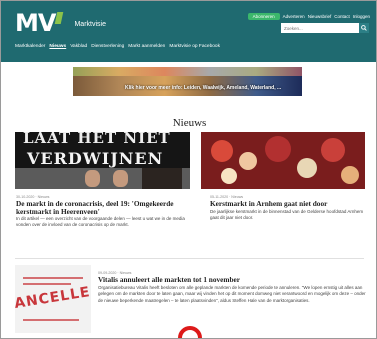 Image resolution: width=377 pixels, height=339 pixels. Describe the element at coordinates (294, 16) in the screenshot. I see `top-link-adverteren: Adverteren` at that location.